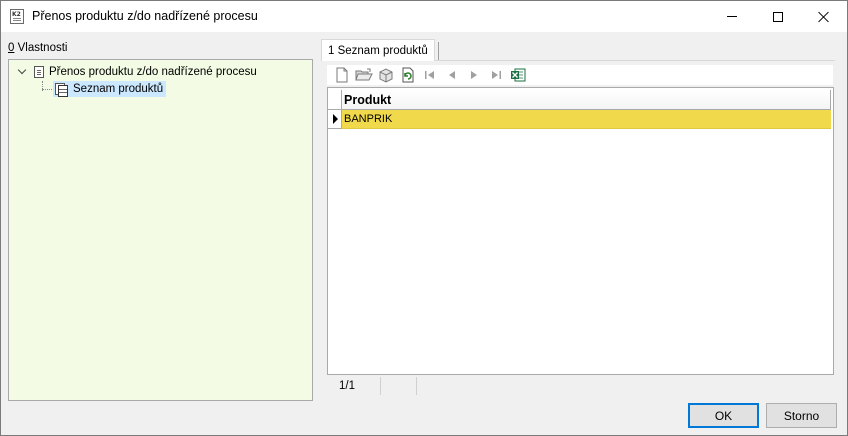  What do you see at coordinates (335, 100) in the screenshot?
I see `row-indicator-header` at bounding box center [335, 100].